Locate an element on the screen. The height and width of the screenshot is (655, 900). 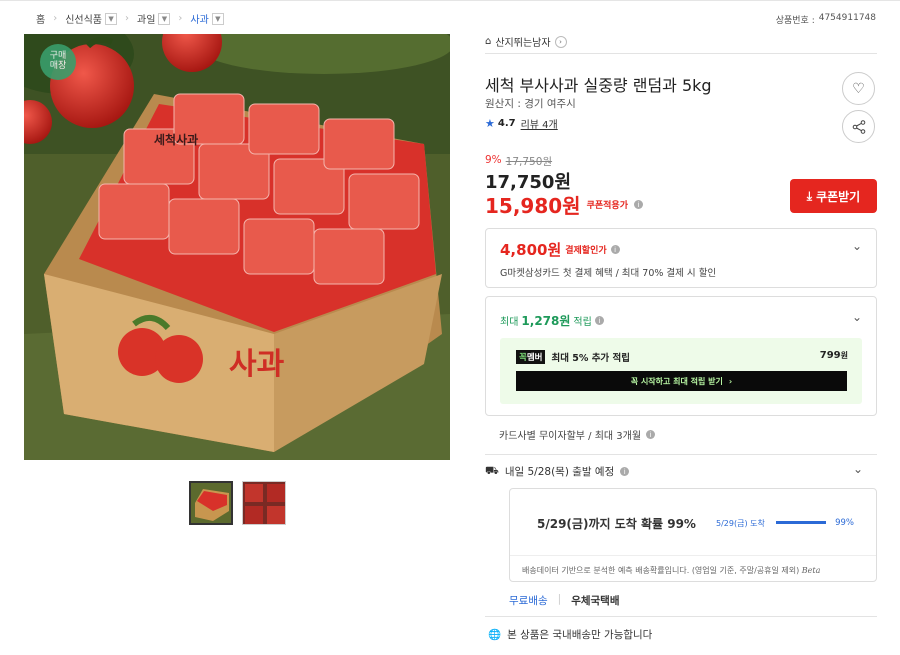
membership-text: 최대 5% 추가 적립 is located at coordinates (590, 358).